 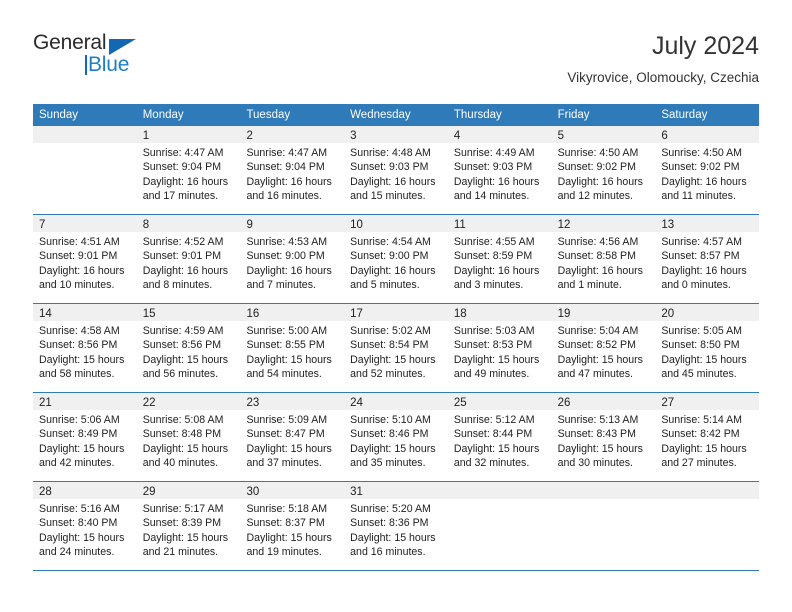 I want to click on day-number-band: 4, so click(x=499, y=134).